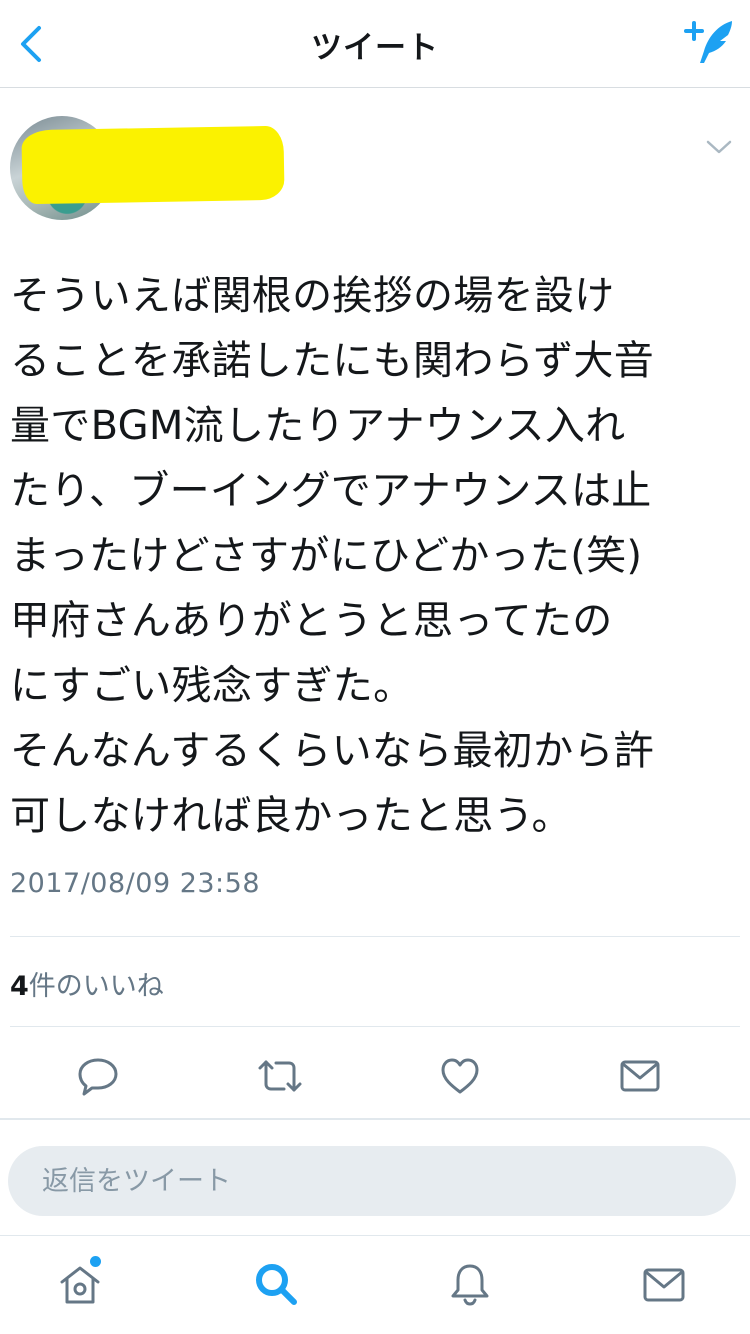  I want to click on search-icon, so click(276, 1284).